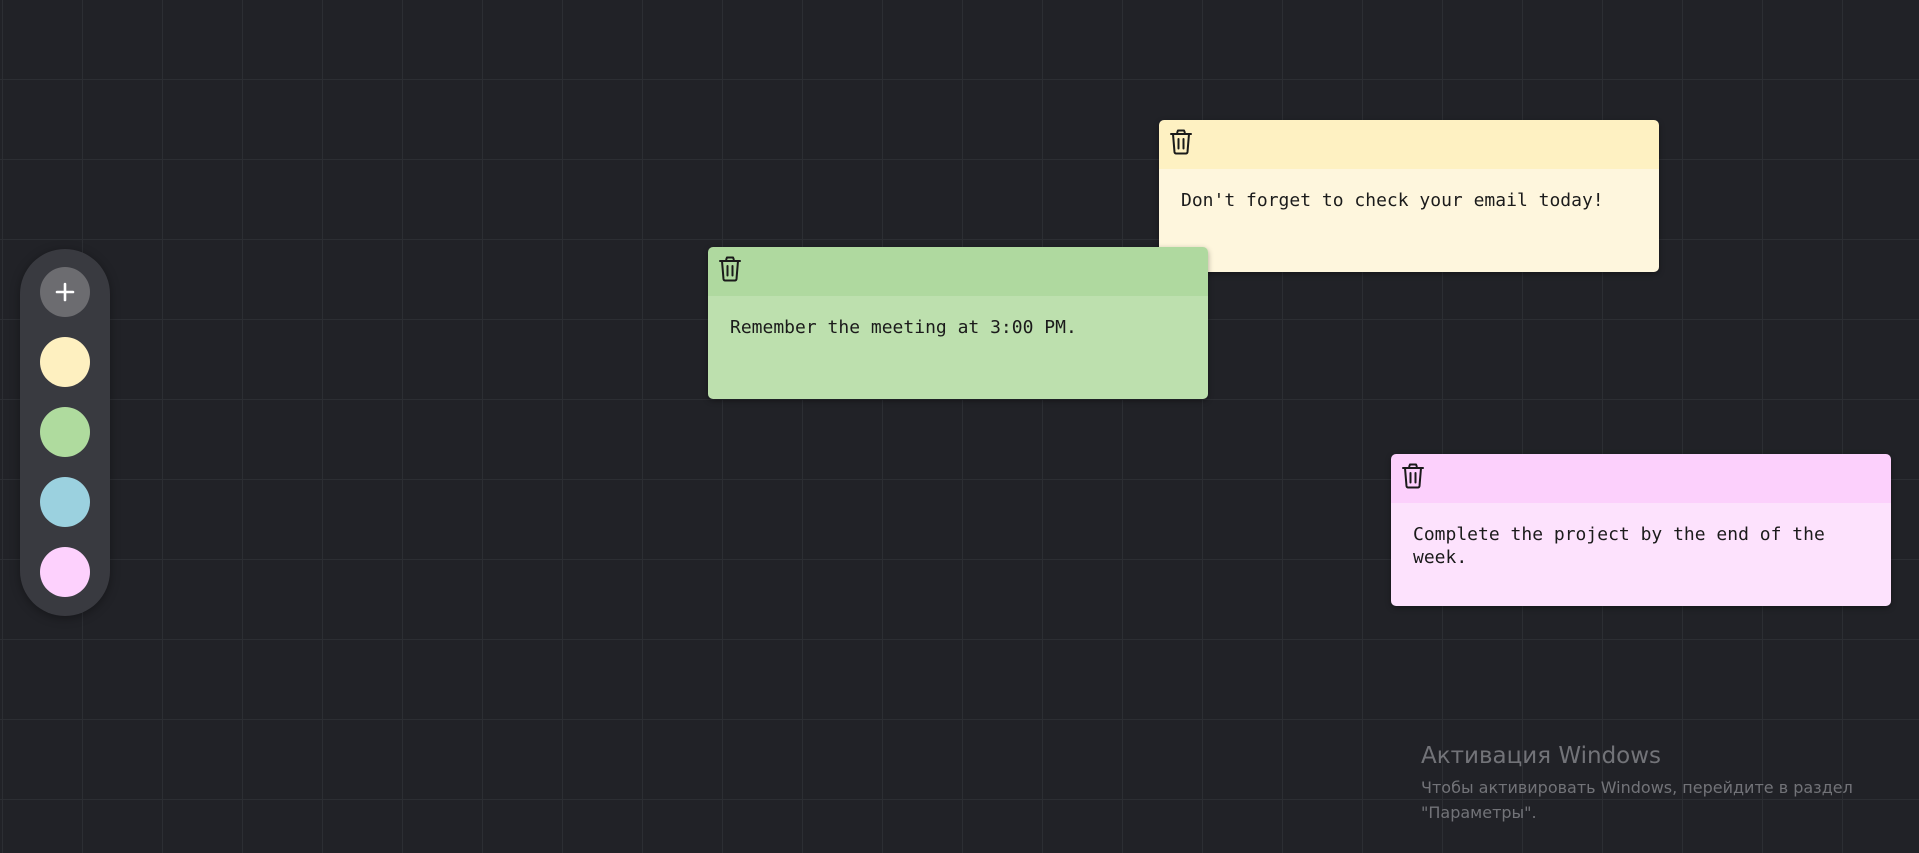 The height and width of the screenshot is (853, 1919). What do you see at coordinates (65, 362) in the screenshot?
I see `color-swatch-yellow` at bounding box center [65, 362].